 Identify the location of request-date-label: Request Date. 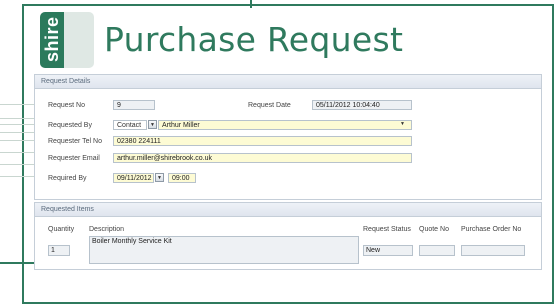
(269, 105).